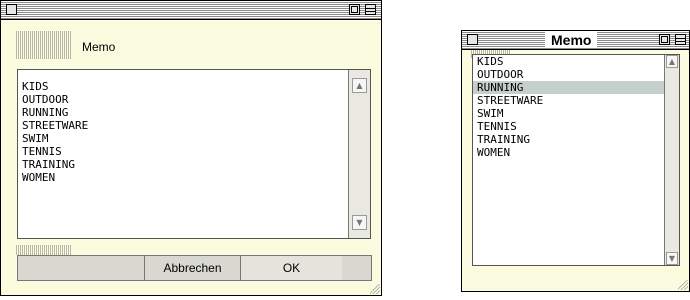 Image resolution: width=690 pixels, height=300 pixels. Describe the element at coordinates (568, 87) in the screenshot. I see `list-item-selected: RUNNING` at that location.